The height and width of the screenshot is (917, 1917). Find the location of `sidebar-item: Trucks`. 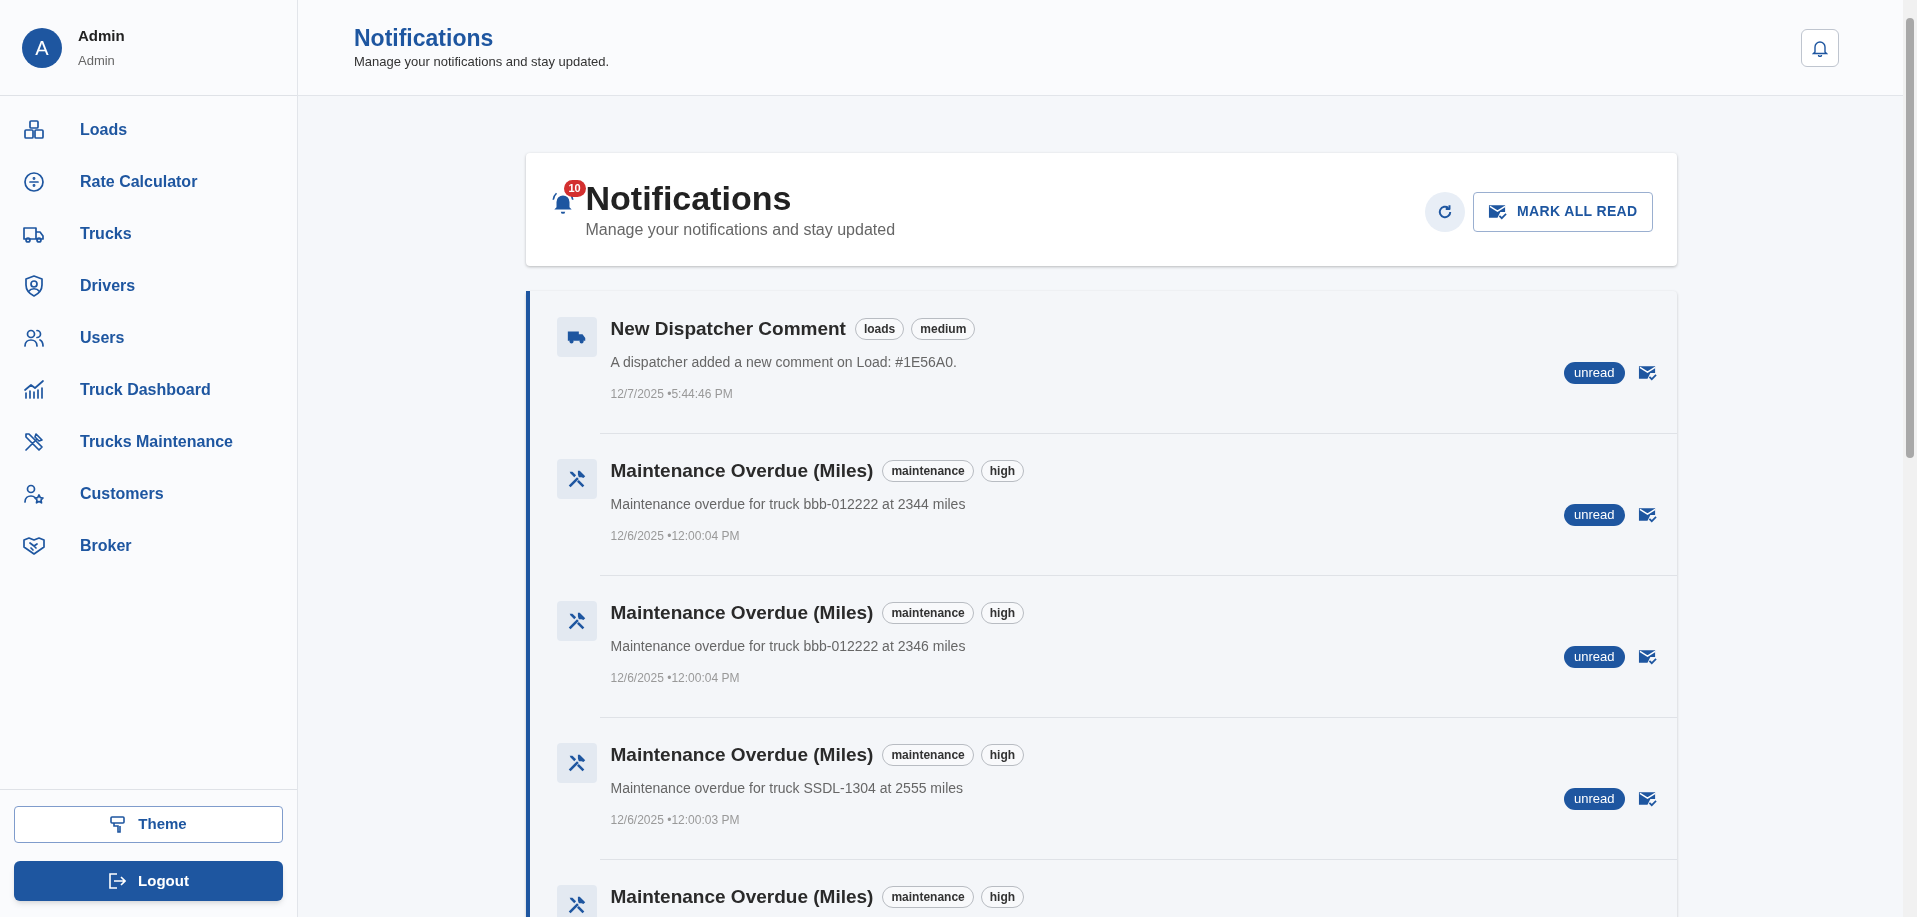

sidebar-item: Trucks is located at coordinates (148, 234).